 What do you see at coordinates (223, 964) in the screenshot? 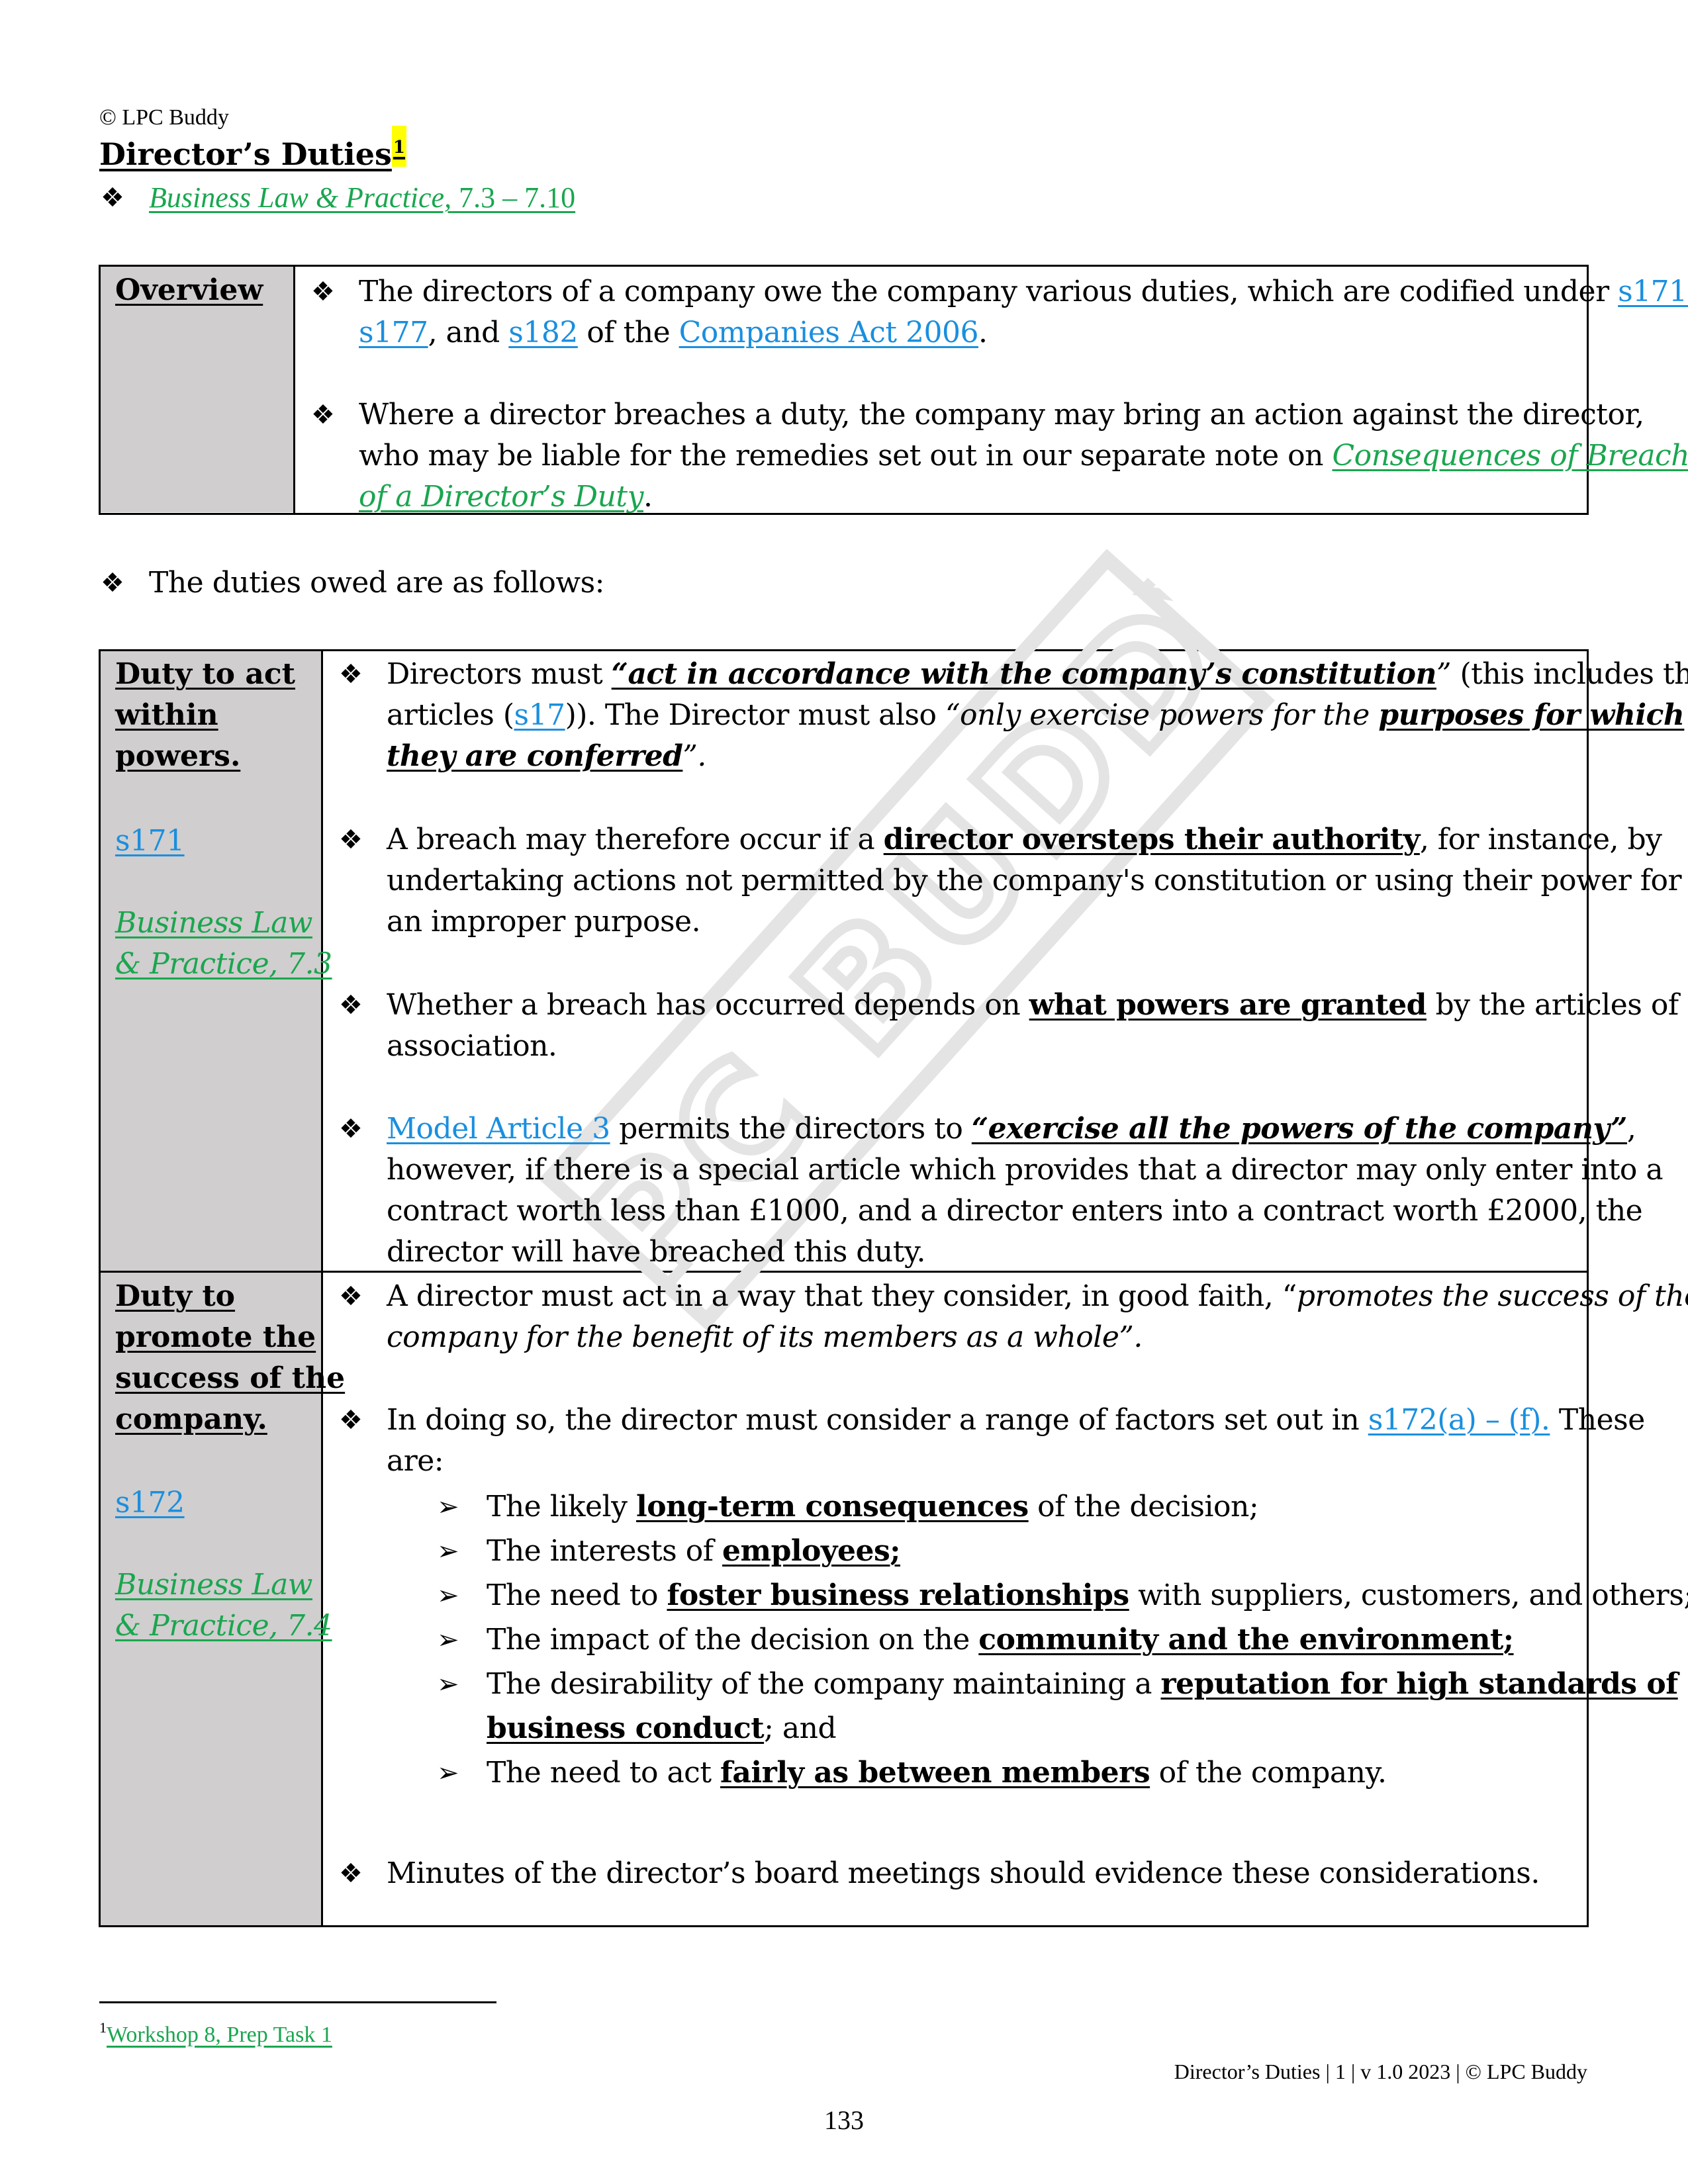
I see `book-reference-link: & Practice, 7.3` at bounding box center [223, 964].